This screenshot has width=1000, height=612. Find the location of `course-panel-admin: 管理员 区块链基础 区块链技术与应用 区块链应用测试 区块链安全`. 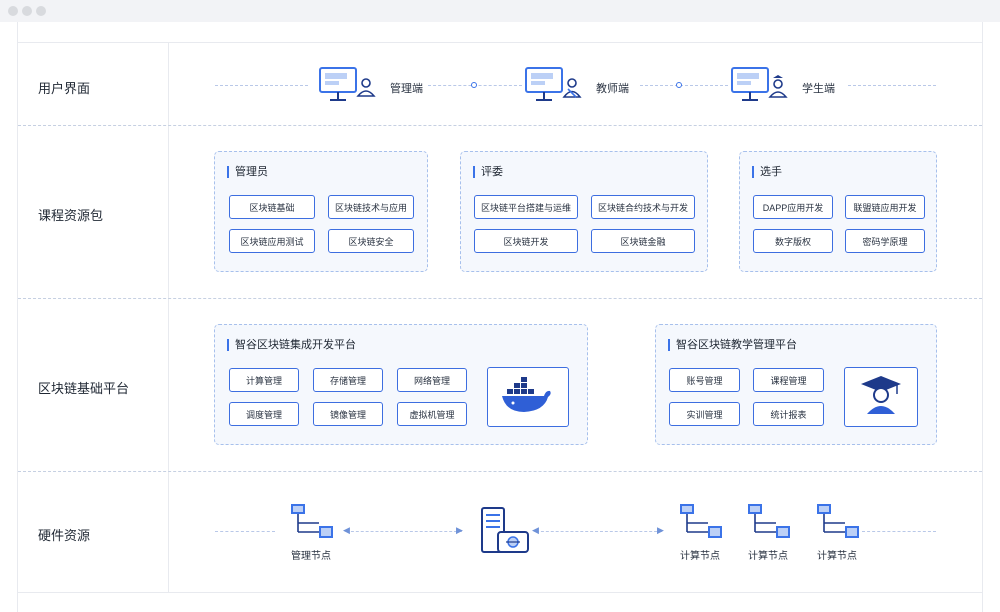

course-panel-admin: 管理员 区块链基础 区块链技术与应用 区块链应用测试 区块链安全 is located at coordinates (321, 211).